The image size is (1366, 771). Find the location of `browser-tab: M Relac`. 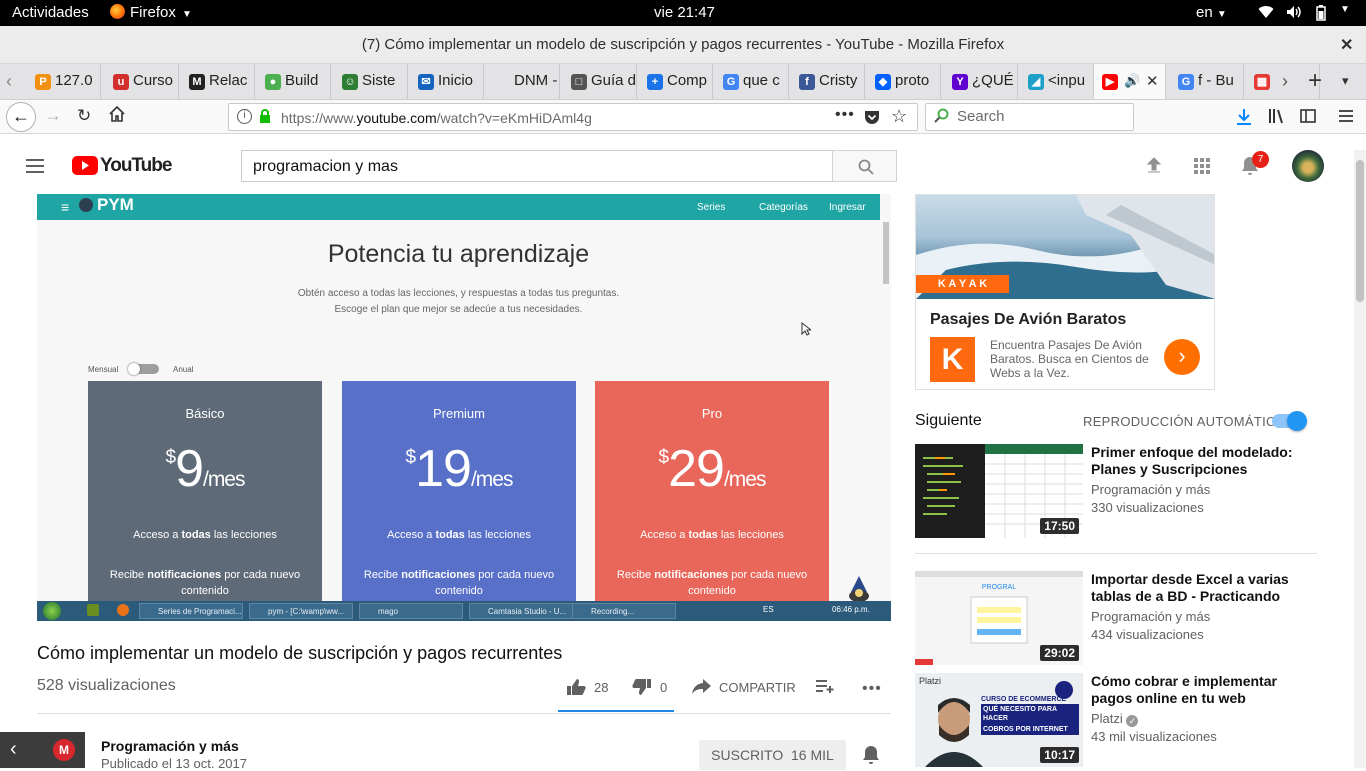

browser-tab: M Relac is located at coordinates (218, 81).